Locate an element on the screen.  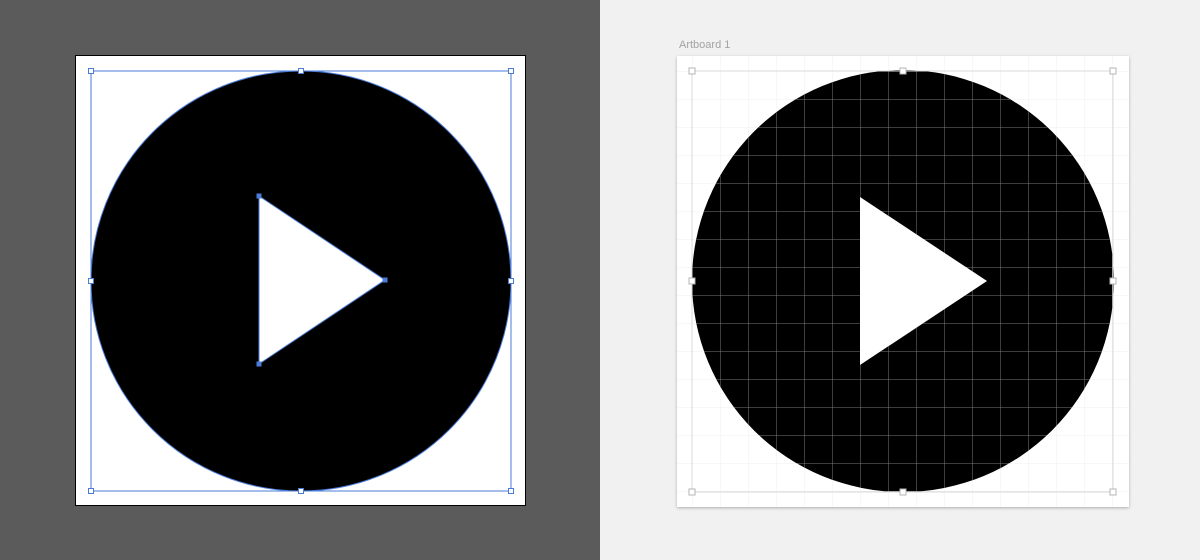
artboard-label: Artboard 1 is located at coordinates (704, 45).